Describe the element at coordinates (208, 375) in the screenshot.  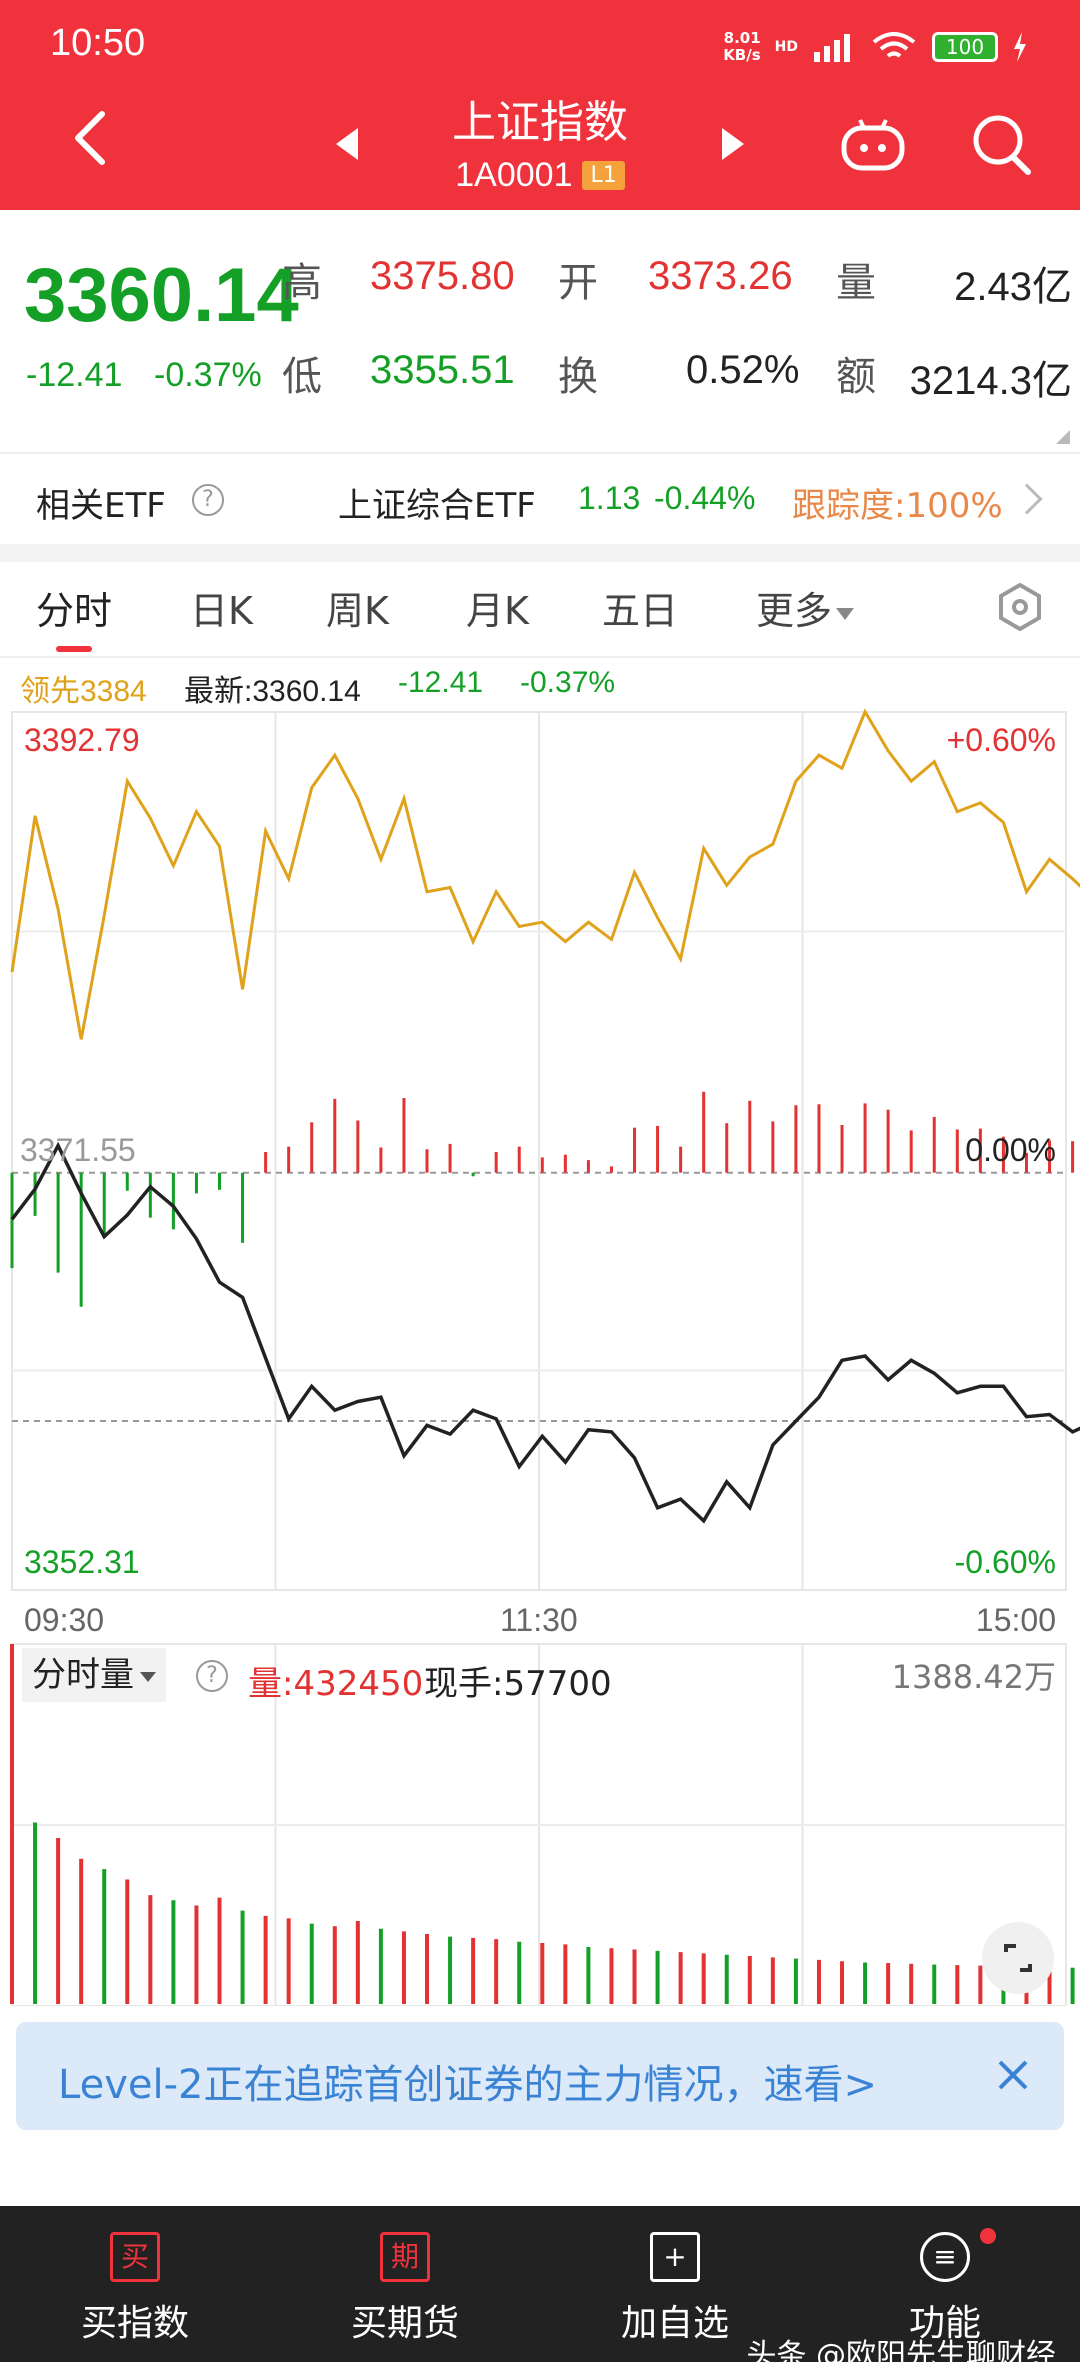
I see `price-change-pct: -0.37%` at that location.